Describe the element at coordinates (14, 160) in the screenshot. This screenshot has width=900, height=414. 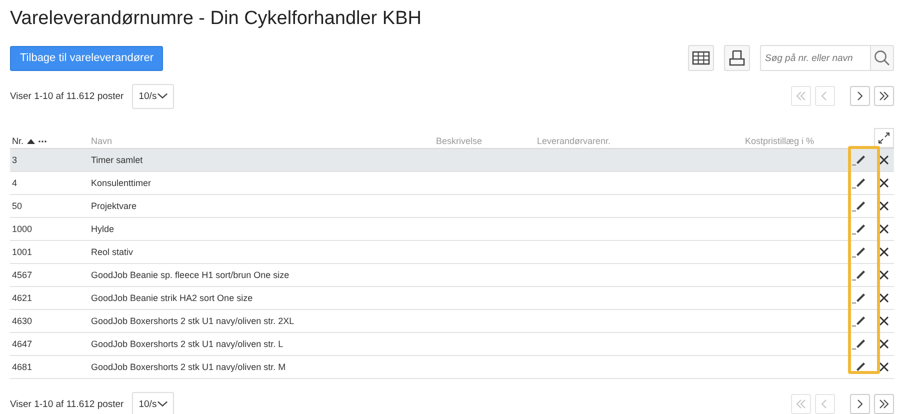
I see `table-cell-text: 3` at that location.